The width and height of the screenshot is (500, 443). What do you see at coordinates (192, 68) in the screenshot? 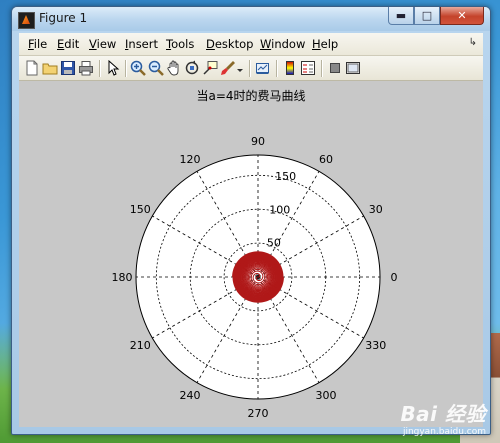
I see `rotate-3d-icon` at bounding box center [192, 68].